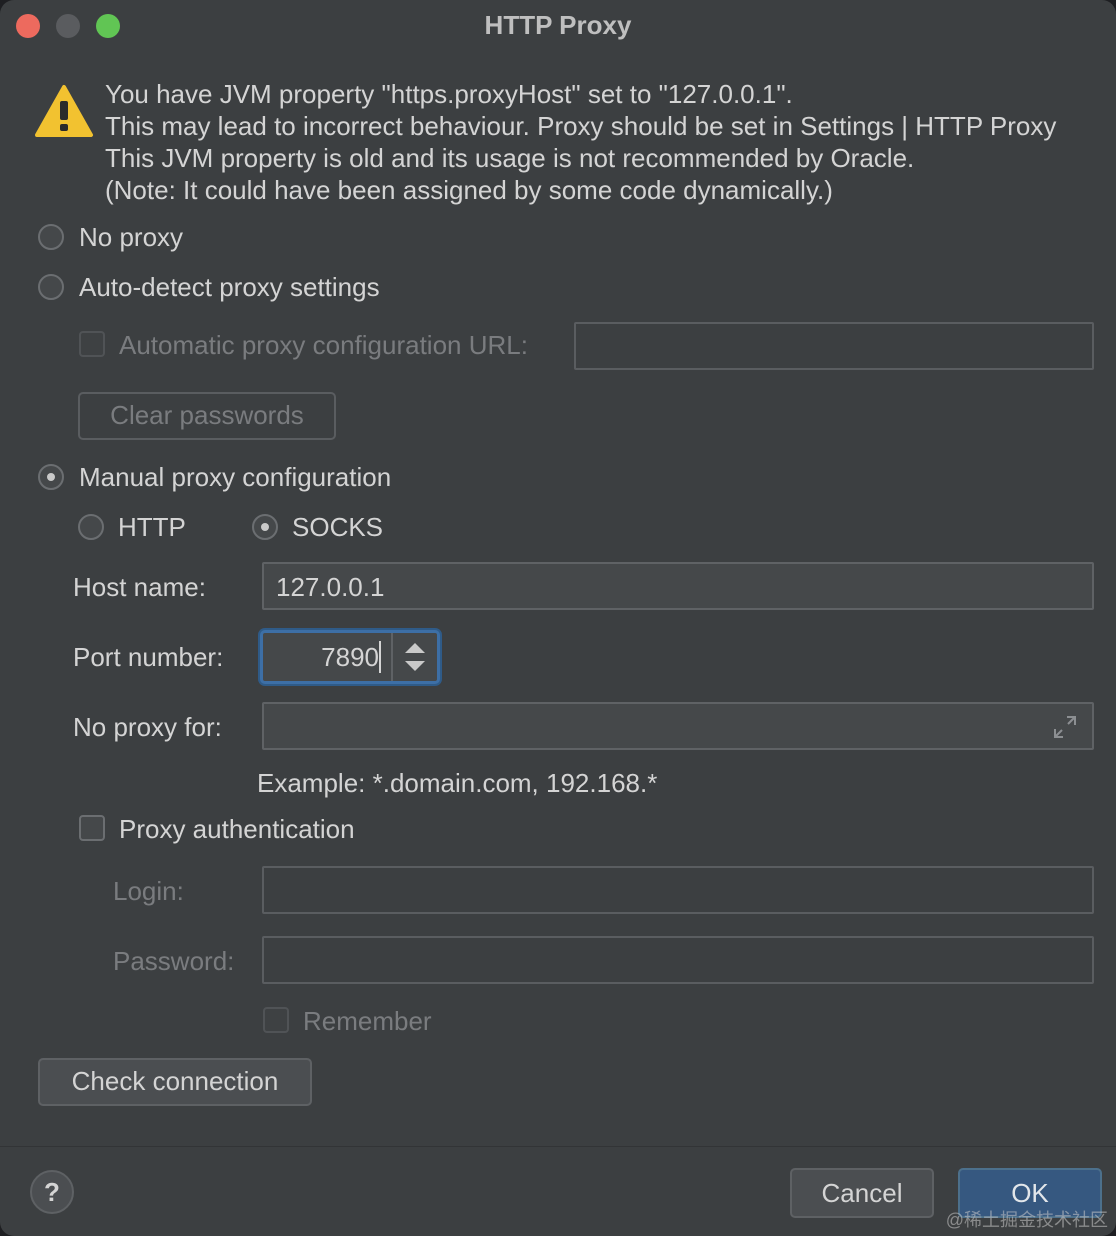  Describe the element at coordinates (91, 527) in the screenshot. I see `http-protocol-radio` at that location.